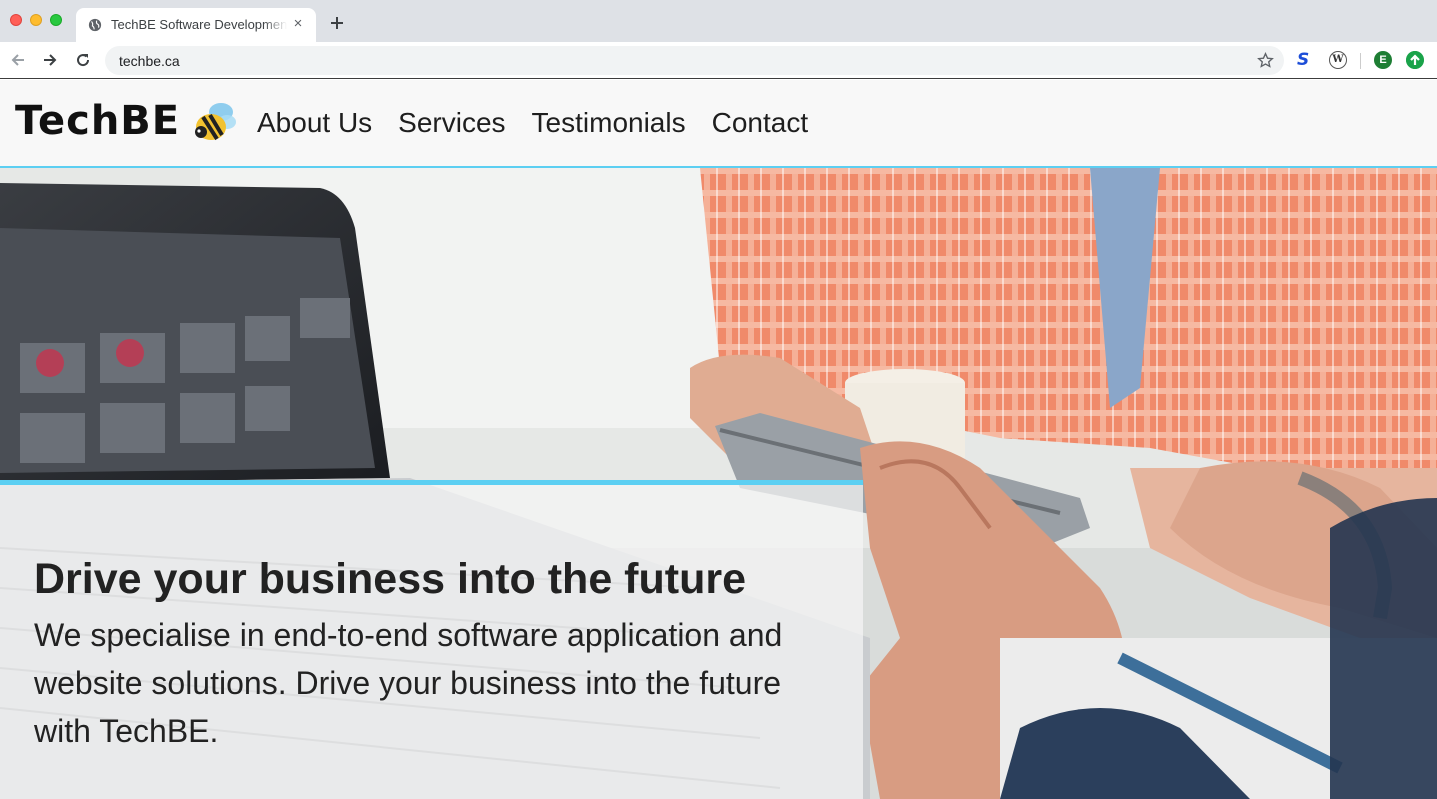 This screenshot has width=1437, height=799. What do you see at coordinates (199, 24) in the screenshot?
I see `tab-title: TechBE Software Development` at bounding box center [199, 24].